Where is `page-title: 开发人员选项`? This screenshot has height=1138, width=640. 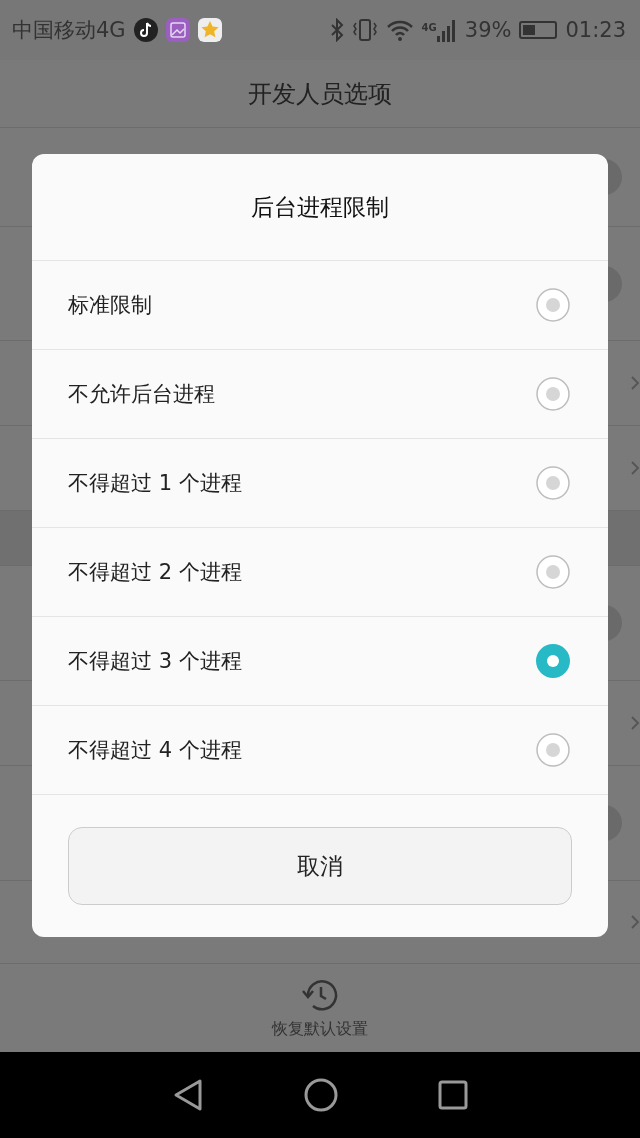
page-title: 开发人员选项 is located at coordinates (320, 94).